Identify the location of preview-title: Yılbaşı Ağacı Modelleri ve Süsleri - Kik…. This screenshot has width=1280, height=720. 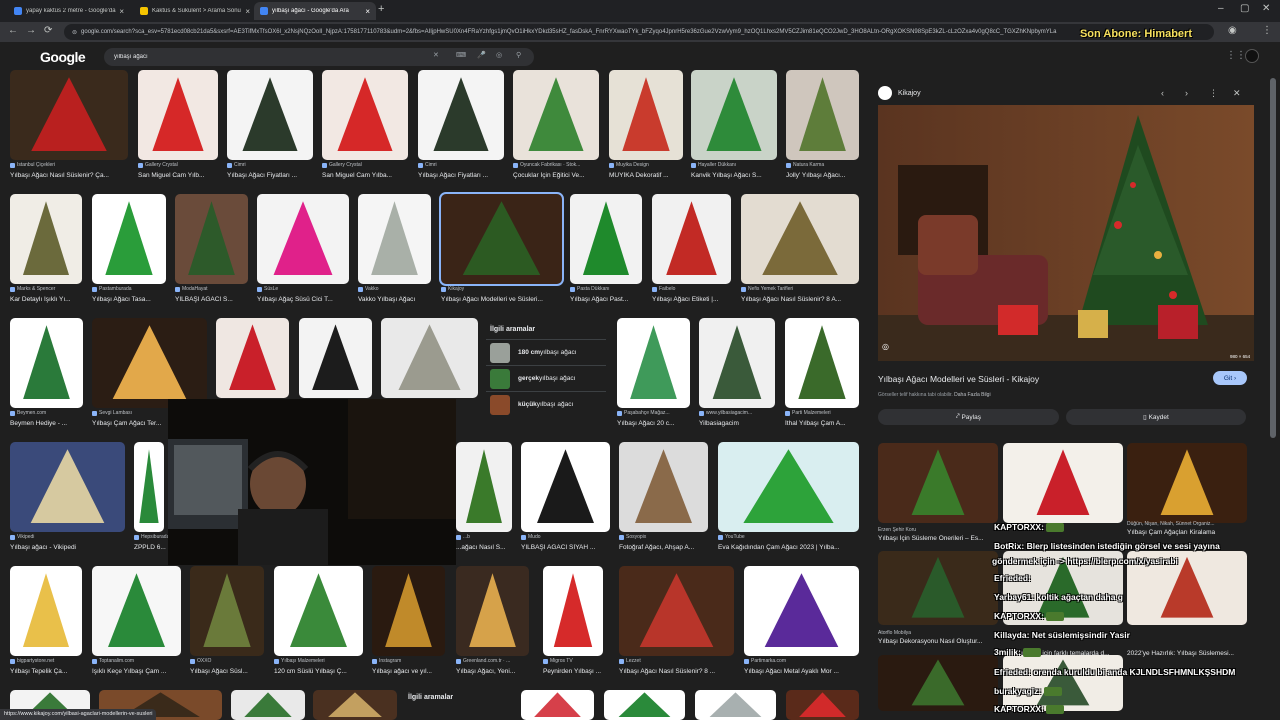
(958, 379).